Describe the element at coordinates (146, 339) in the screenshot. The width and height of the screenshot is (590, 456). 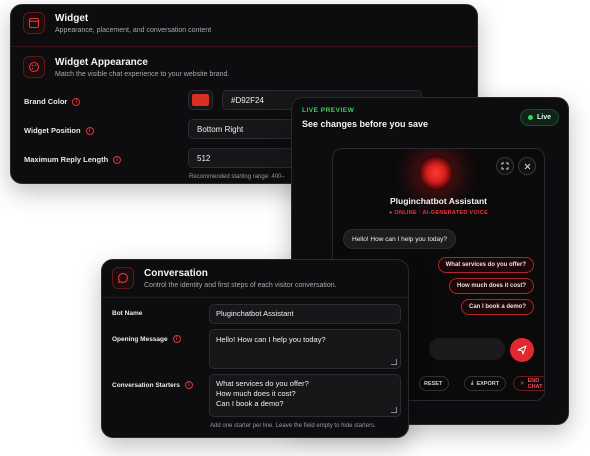
I see `opening-message-label: Opening Message i` at that location.